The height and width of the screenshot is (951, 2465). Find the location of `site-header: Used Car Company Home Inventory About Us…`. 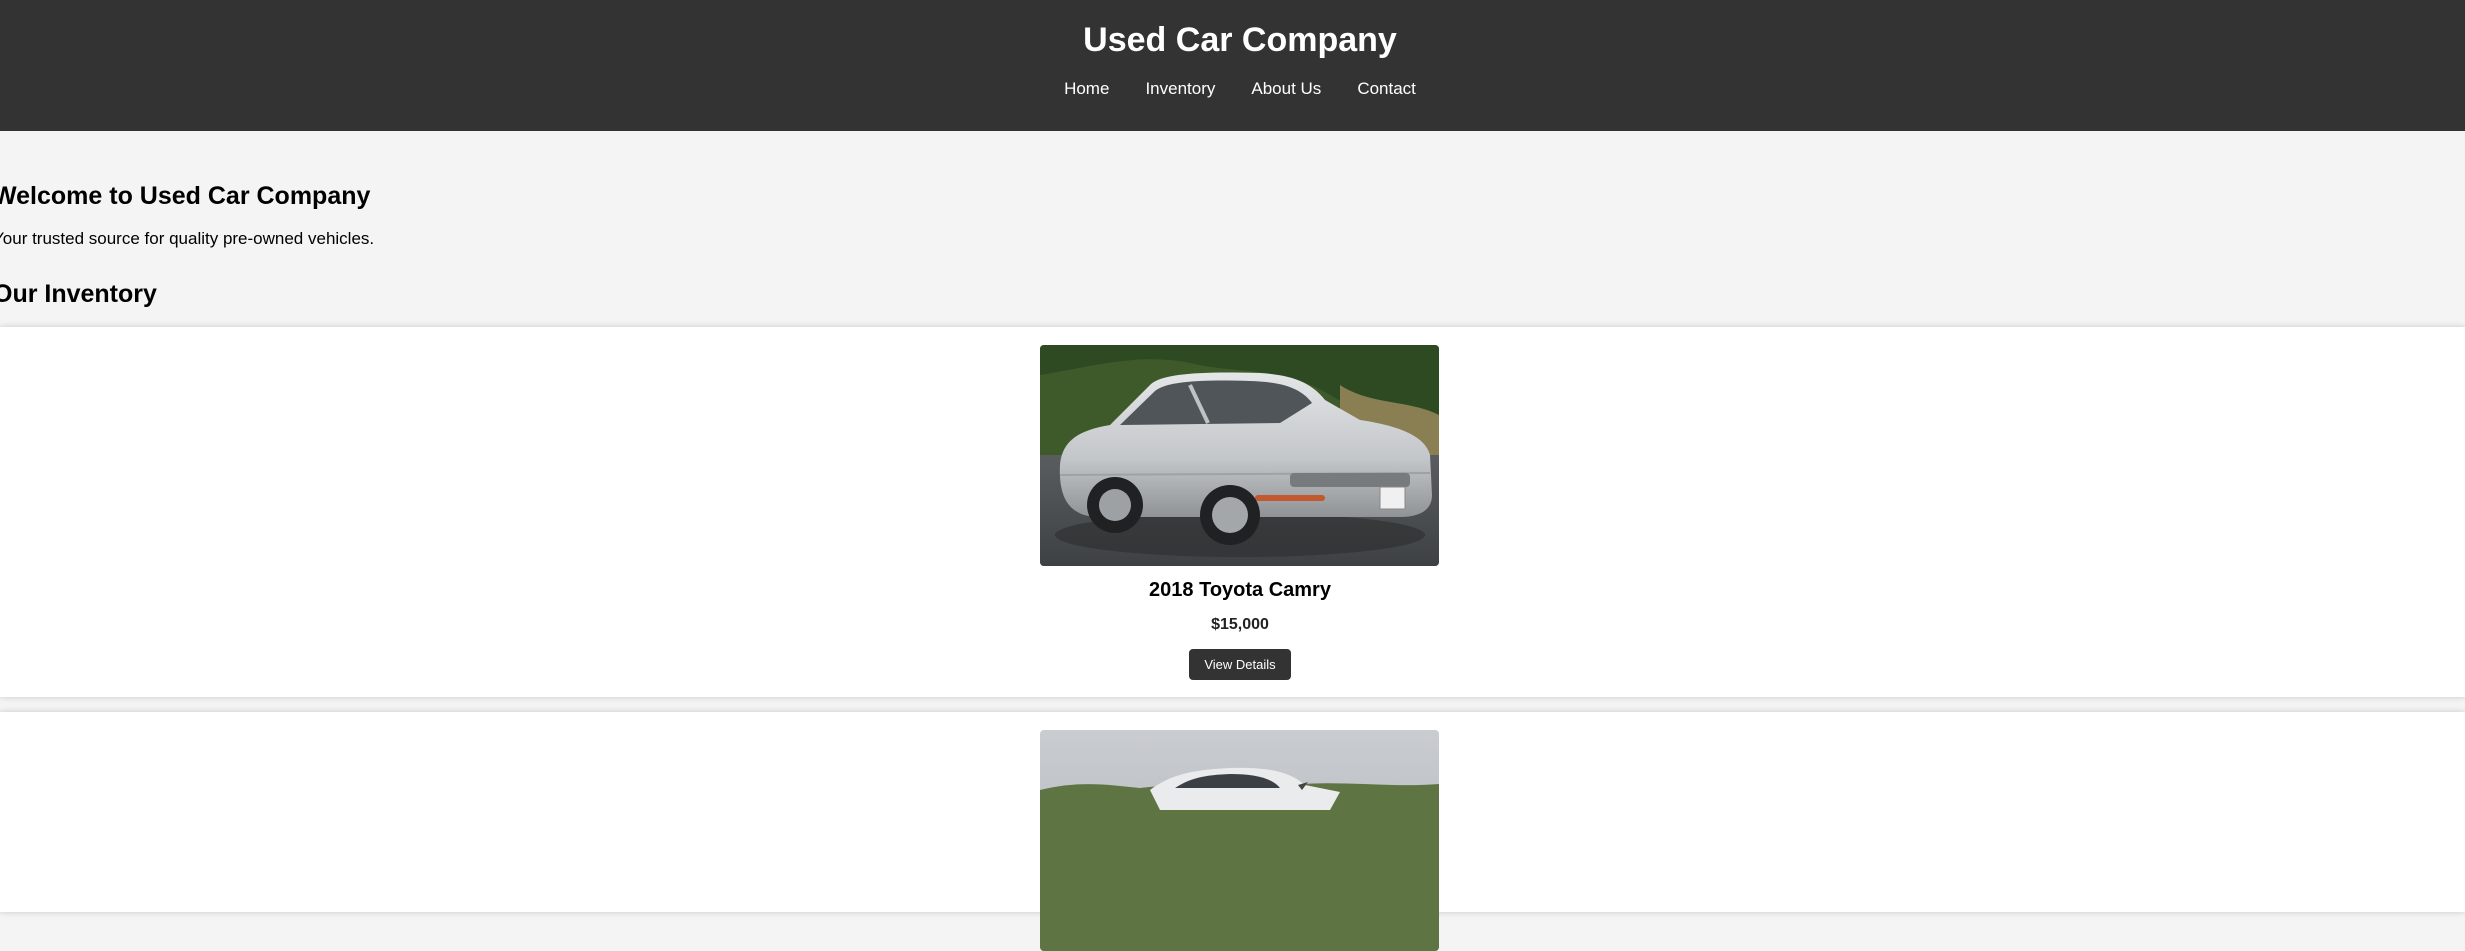

site-header: Used Car Company Home Inventory About Us… is located at coordinates (1232, 65).